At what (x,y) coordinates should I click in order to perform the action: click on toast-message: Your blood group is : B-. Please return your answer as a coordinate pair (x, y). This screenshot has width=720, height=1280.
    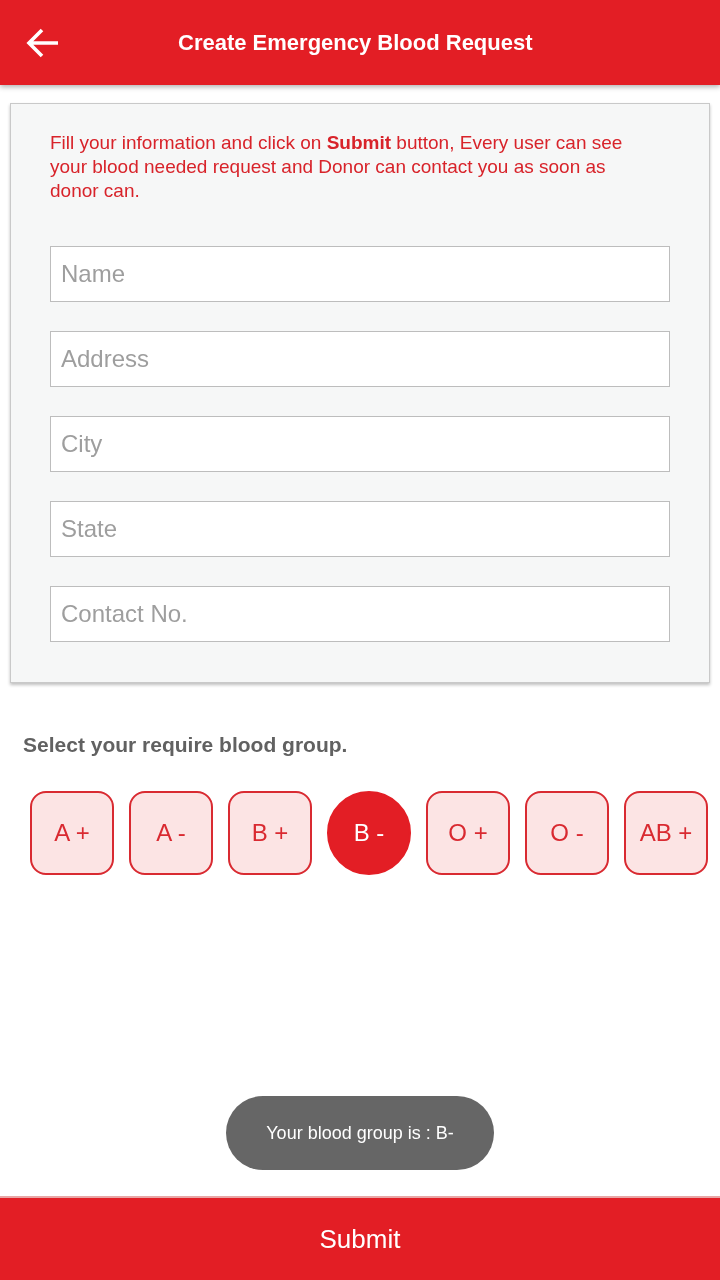
    Looking at the image, I should click on (360, 1133).